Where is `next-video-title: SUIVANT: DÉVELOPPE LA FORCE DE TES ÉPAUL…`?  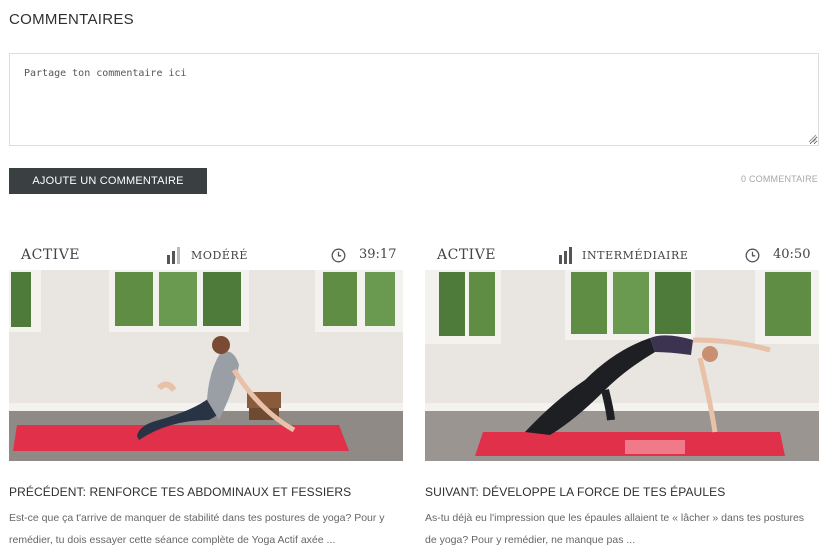 next-video-title: SUIVANT: DÉVELOPPE LA FORCE DE TES ÉPAUL… is located at coordinates (622, 492).